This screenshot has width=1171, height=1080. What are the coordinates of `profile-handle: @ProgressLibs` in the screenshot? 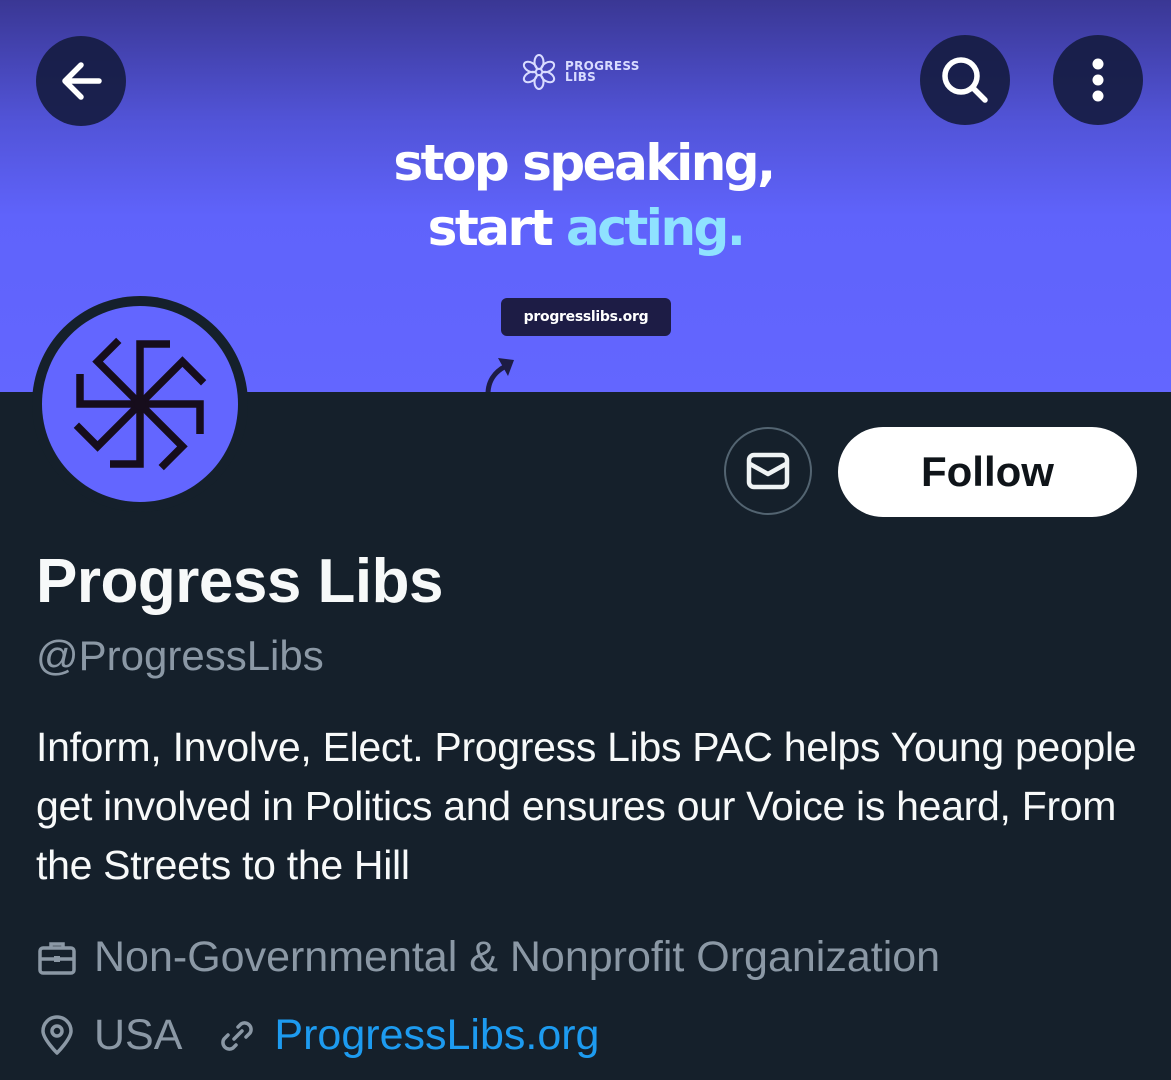 It's located at (180, 655).